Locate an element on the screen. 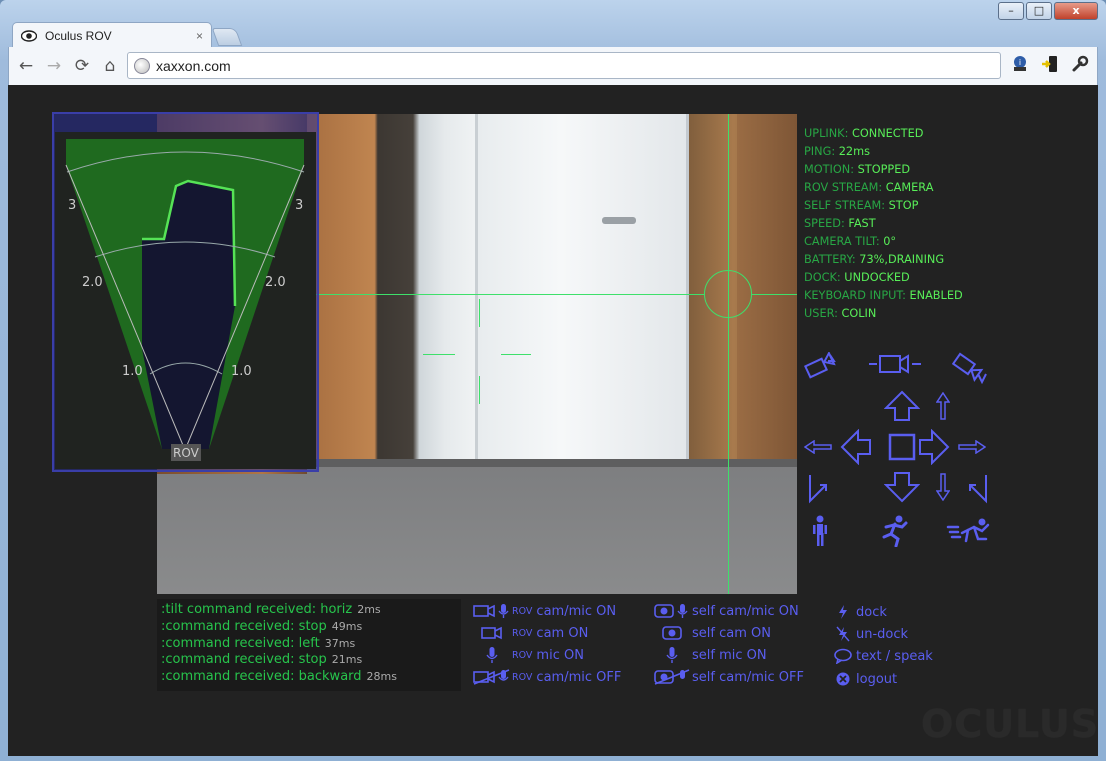  browser-toolbar: ← → ⟳ ⌂ i is located at coordinates (553, 66).